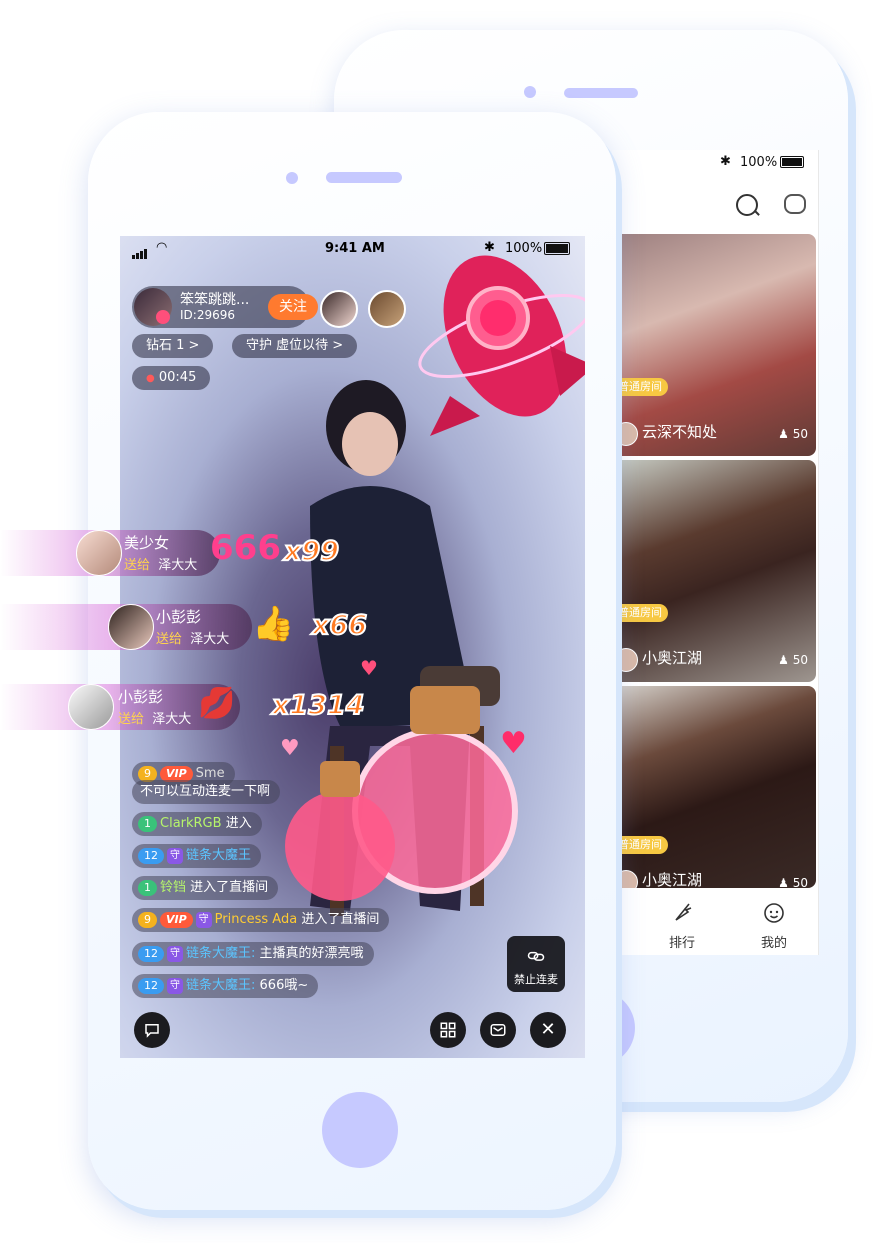 The width and height of the screenshot is (874, 1243). What do you see at coordinates (773, 943) in the screenshot?
I see `tab-label: 我的` at bounding box center [773, 943].